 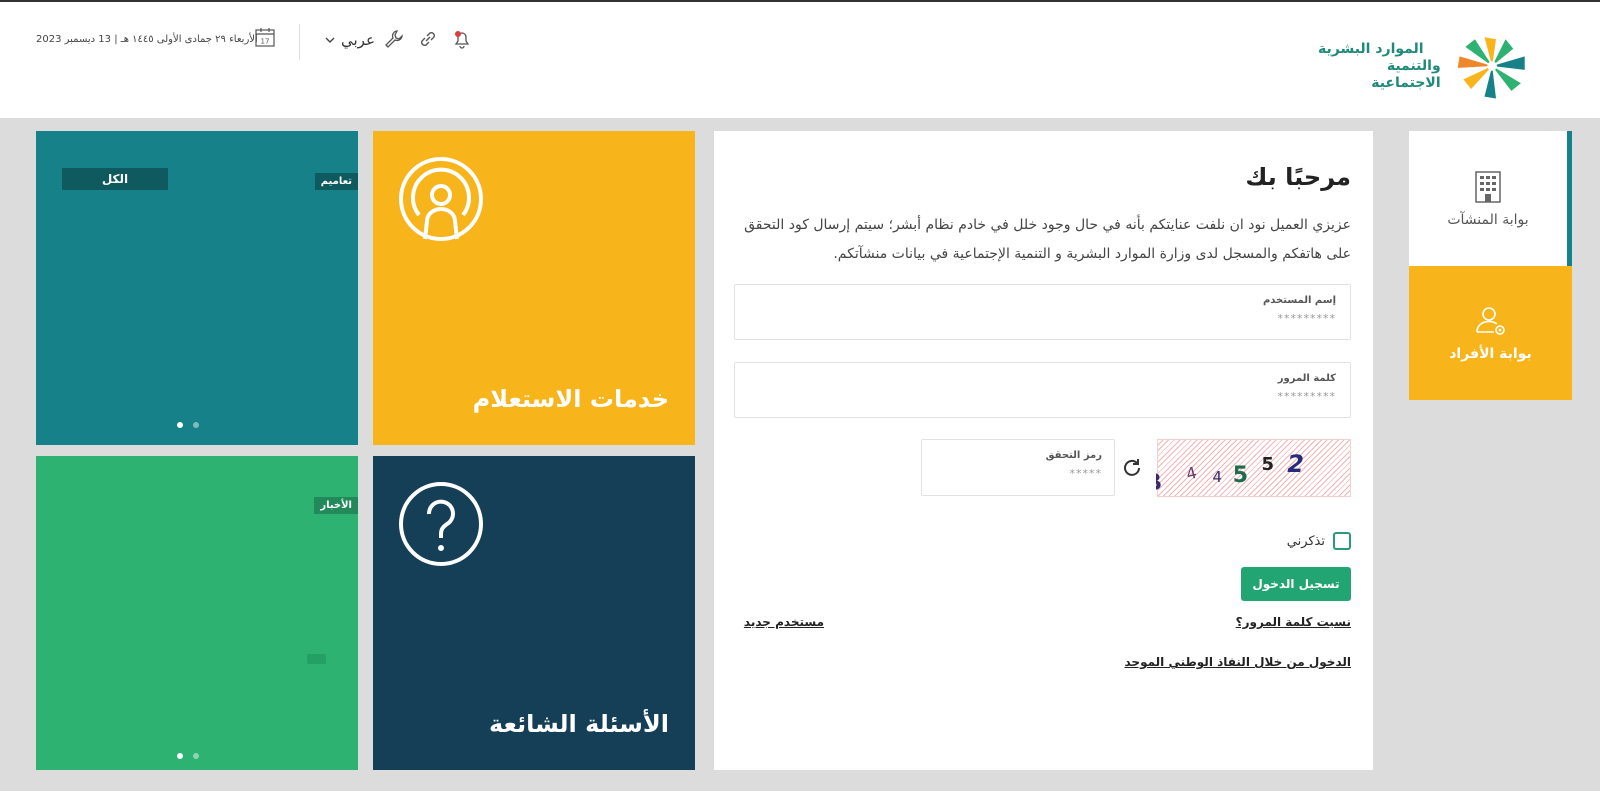 What do you see at coordinates (1293, 622) in the screenshot?
I see `forgot-password-link: نسيت كلمة المرور؟` at bounding box center [1293, 622].